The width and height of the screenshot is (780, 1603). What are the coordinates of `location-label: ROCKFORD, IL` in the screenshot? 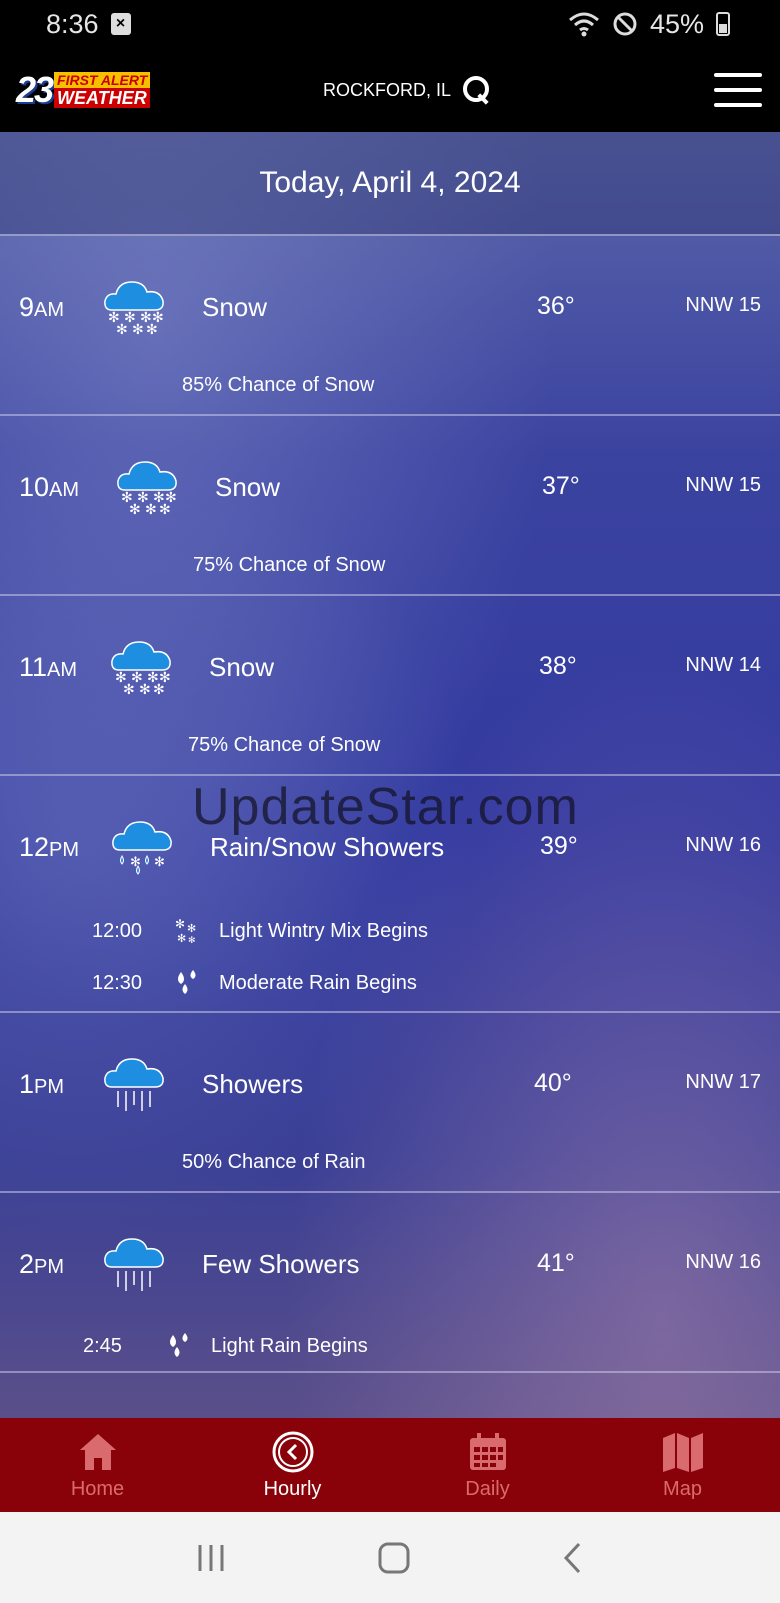 It's located at (387, 89).